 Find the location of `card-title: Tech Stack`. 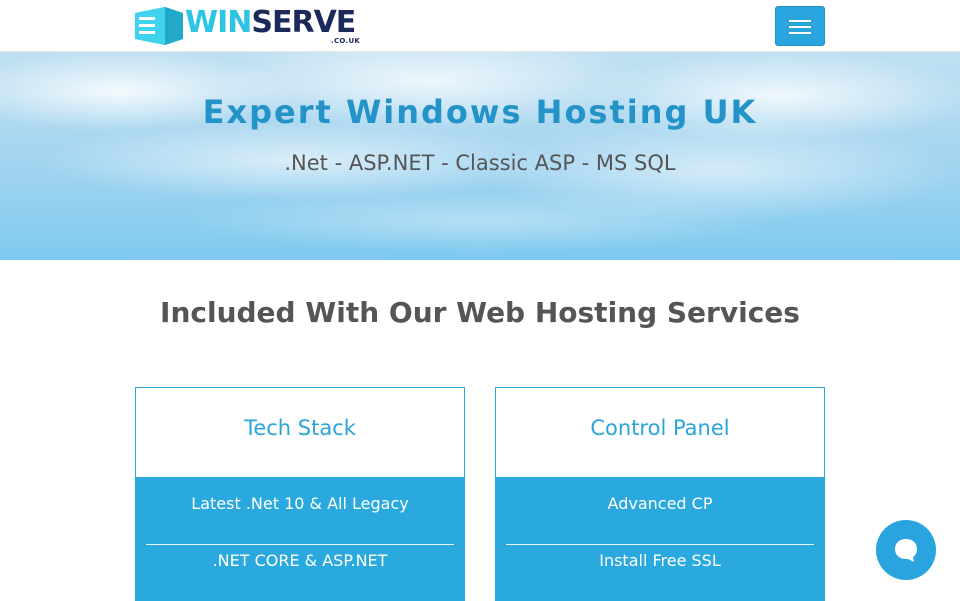

card-title: Tech Stack is located at coordinates (300, 433).